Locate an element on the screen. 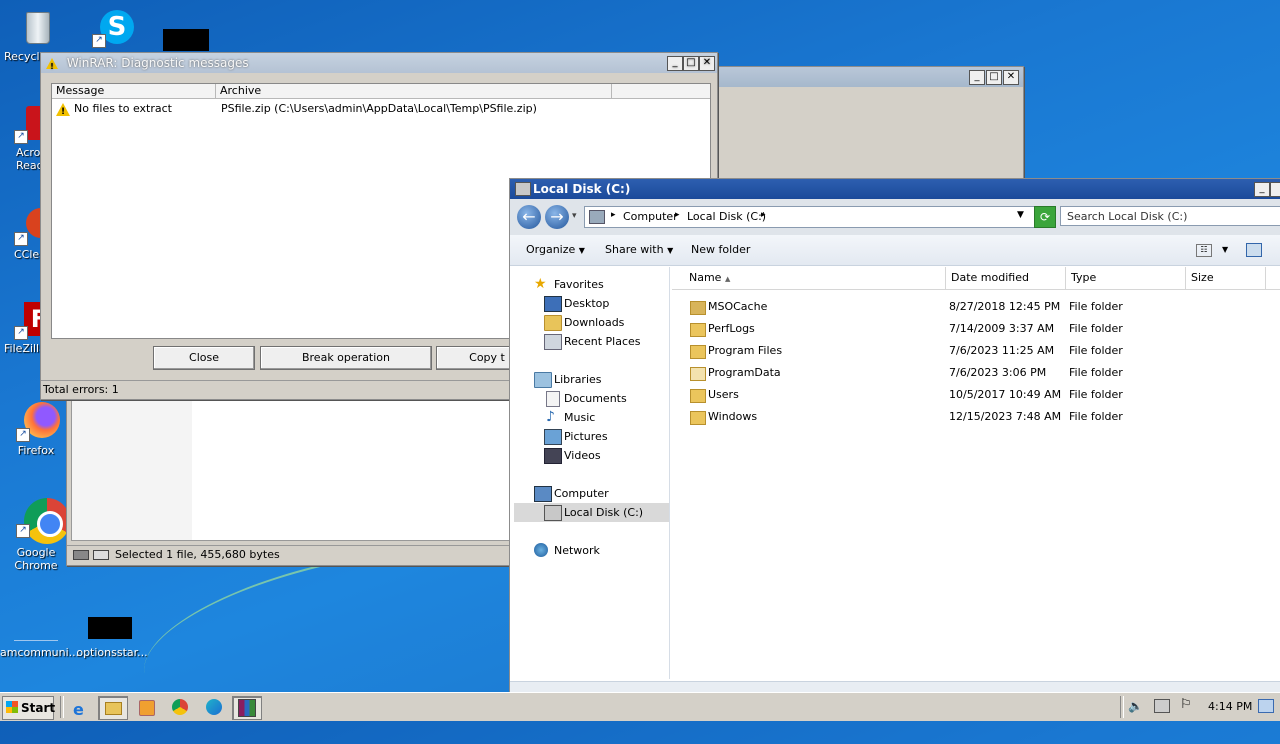  volume-icon: 🔈 is located at coordinates (1135, 706).